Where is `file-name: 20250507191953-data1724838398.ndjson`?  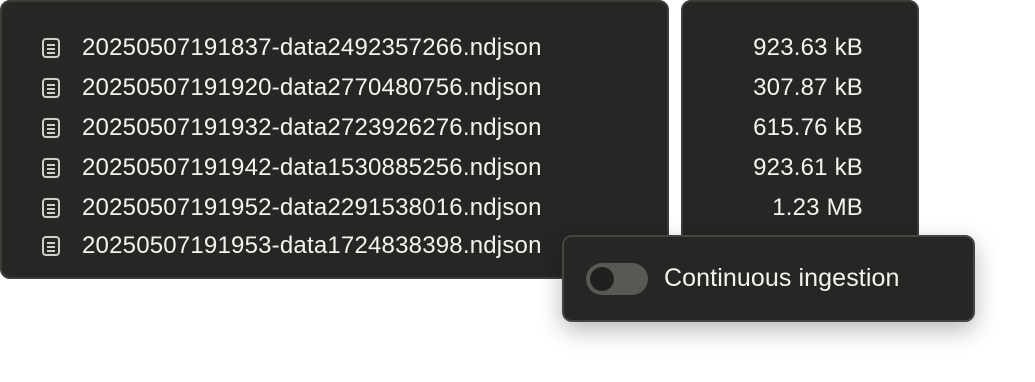
file-name: 20250507191953-data1724838398.ndjson is located at coordinates (312, 245).